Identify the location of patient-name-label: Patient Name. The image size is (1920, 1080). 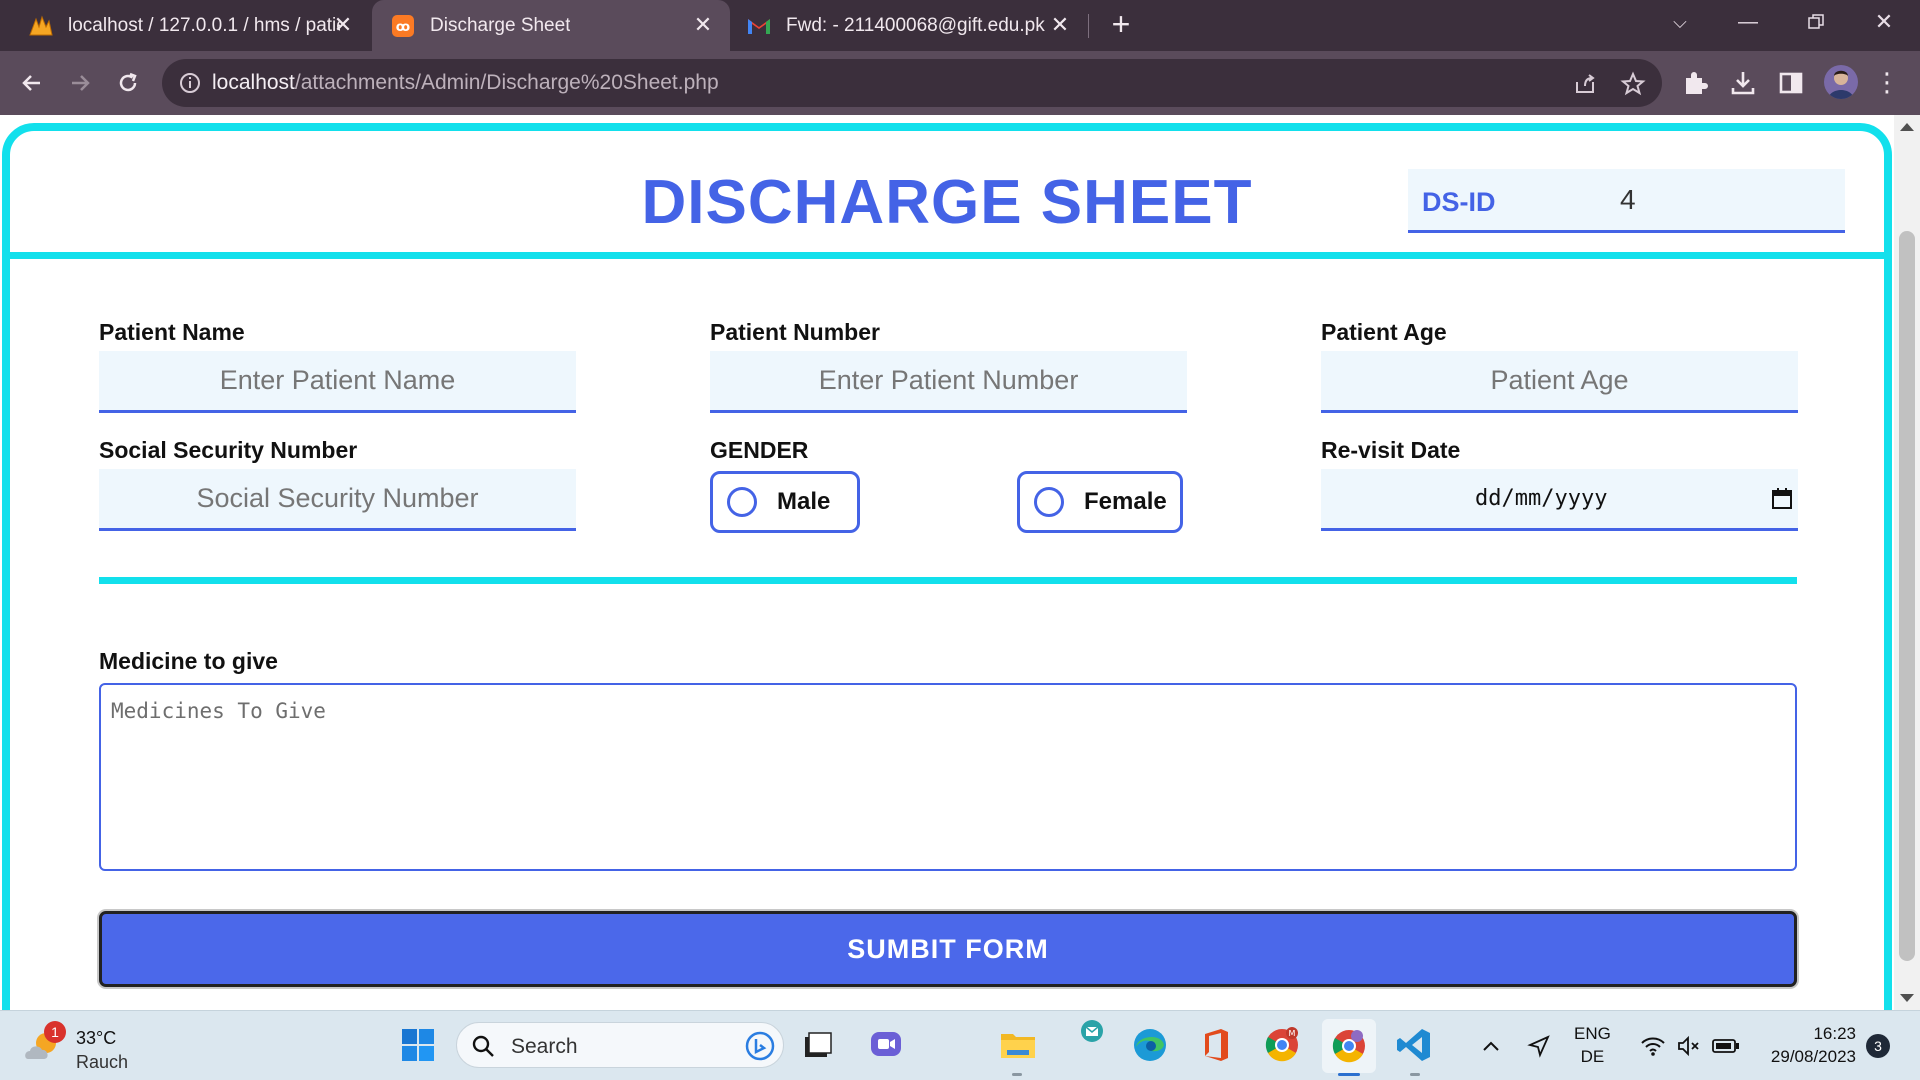
(172, 332).